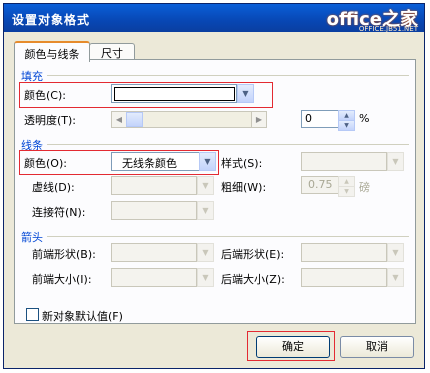 This screenshot has width=430, height=373. What do you see at coordinates (134, 119) in the screenshot?
I see `transparency-slider-thumb` at bounding box center [134, 119].